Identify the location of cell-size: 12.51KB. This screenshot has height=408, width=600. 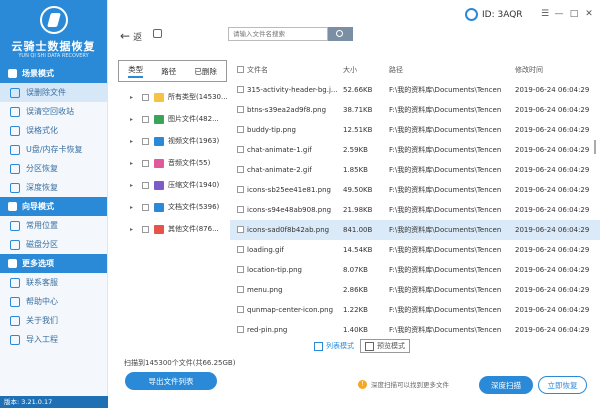
(358, 130).